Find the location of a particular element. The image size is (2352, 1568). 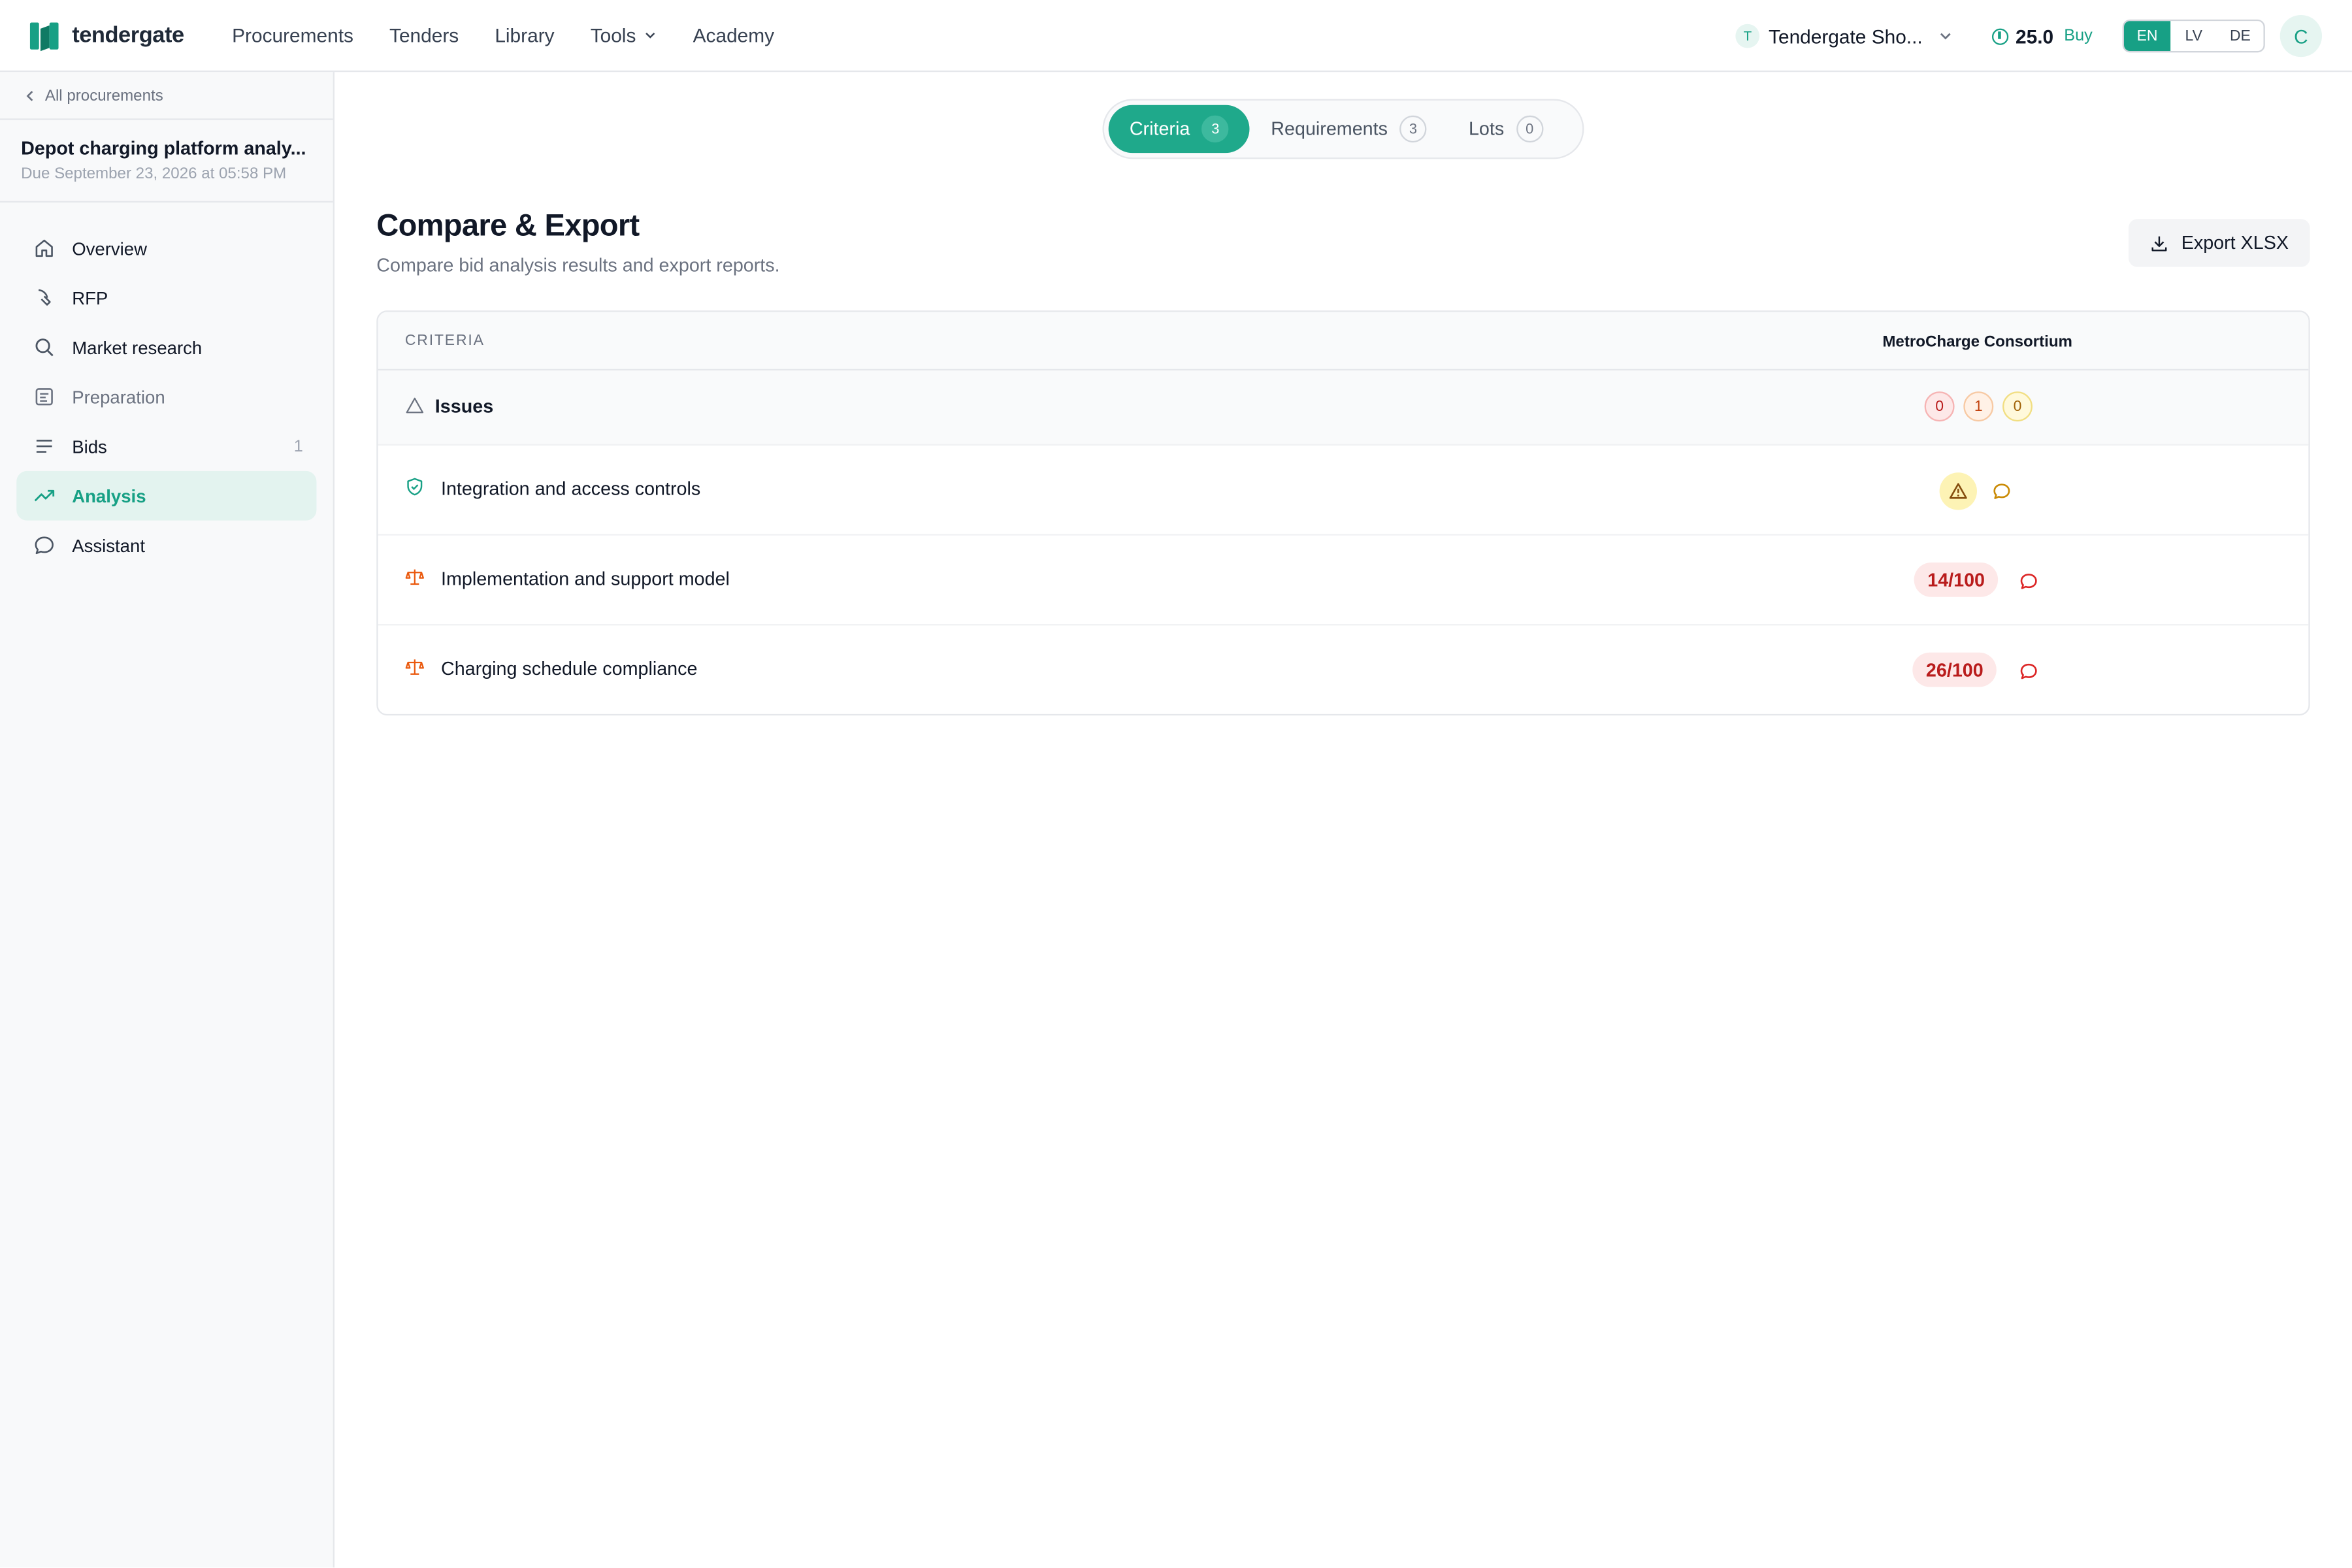

table-row: Integration and access controls is located at coordinates (1343, 491).